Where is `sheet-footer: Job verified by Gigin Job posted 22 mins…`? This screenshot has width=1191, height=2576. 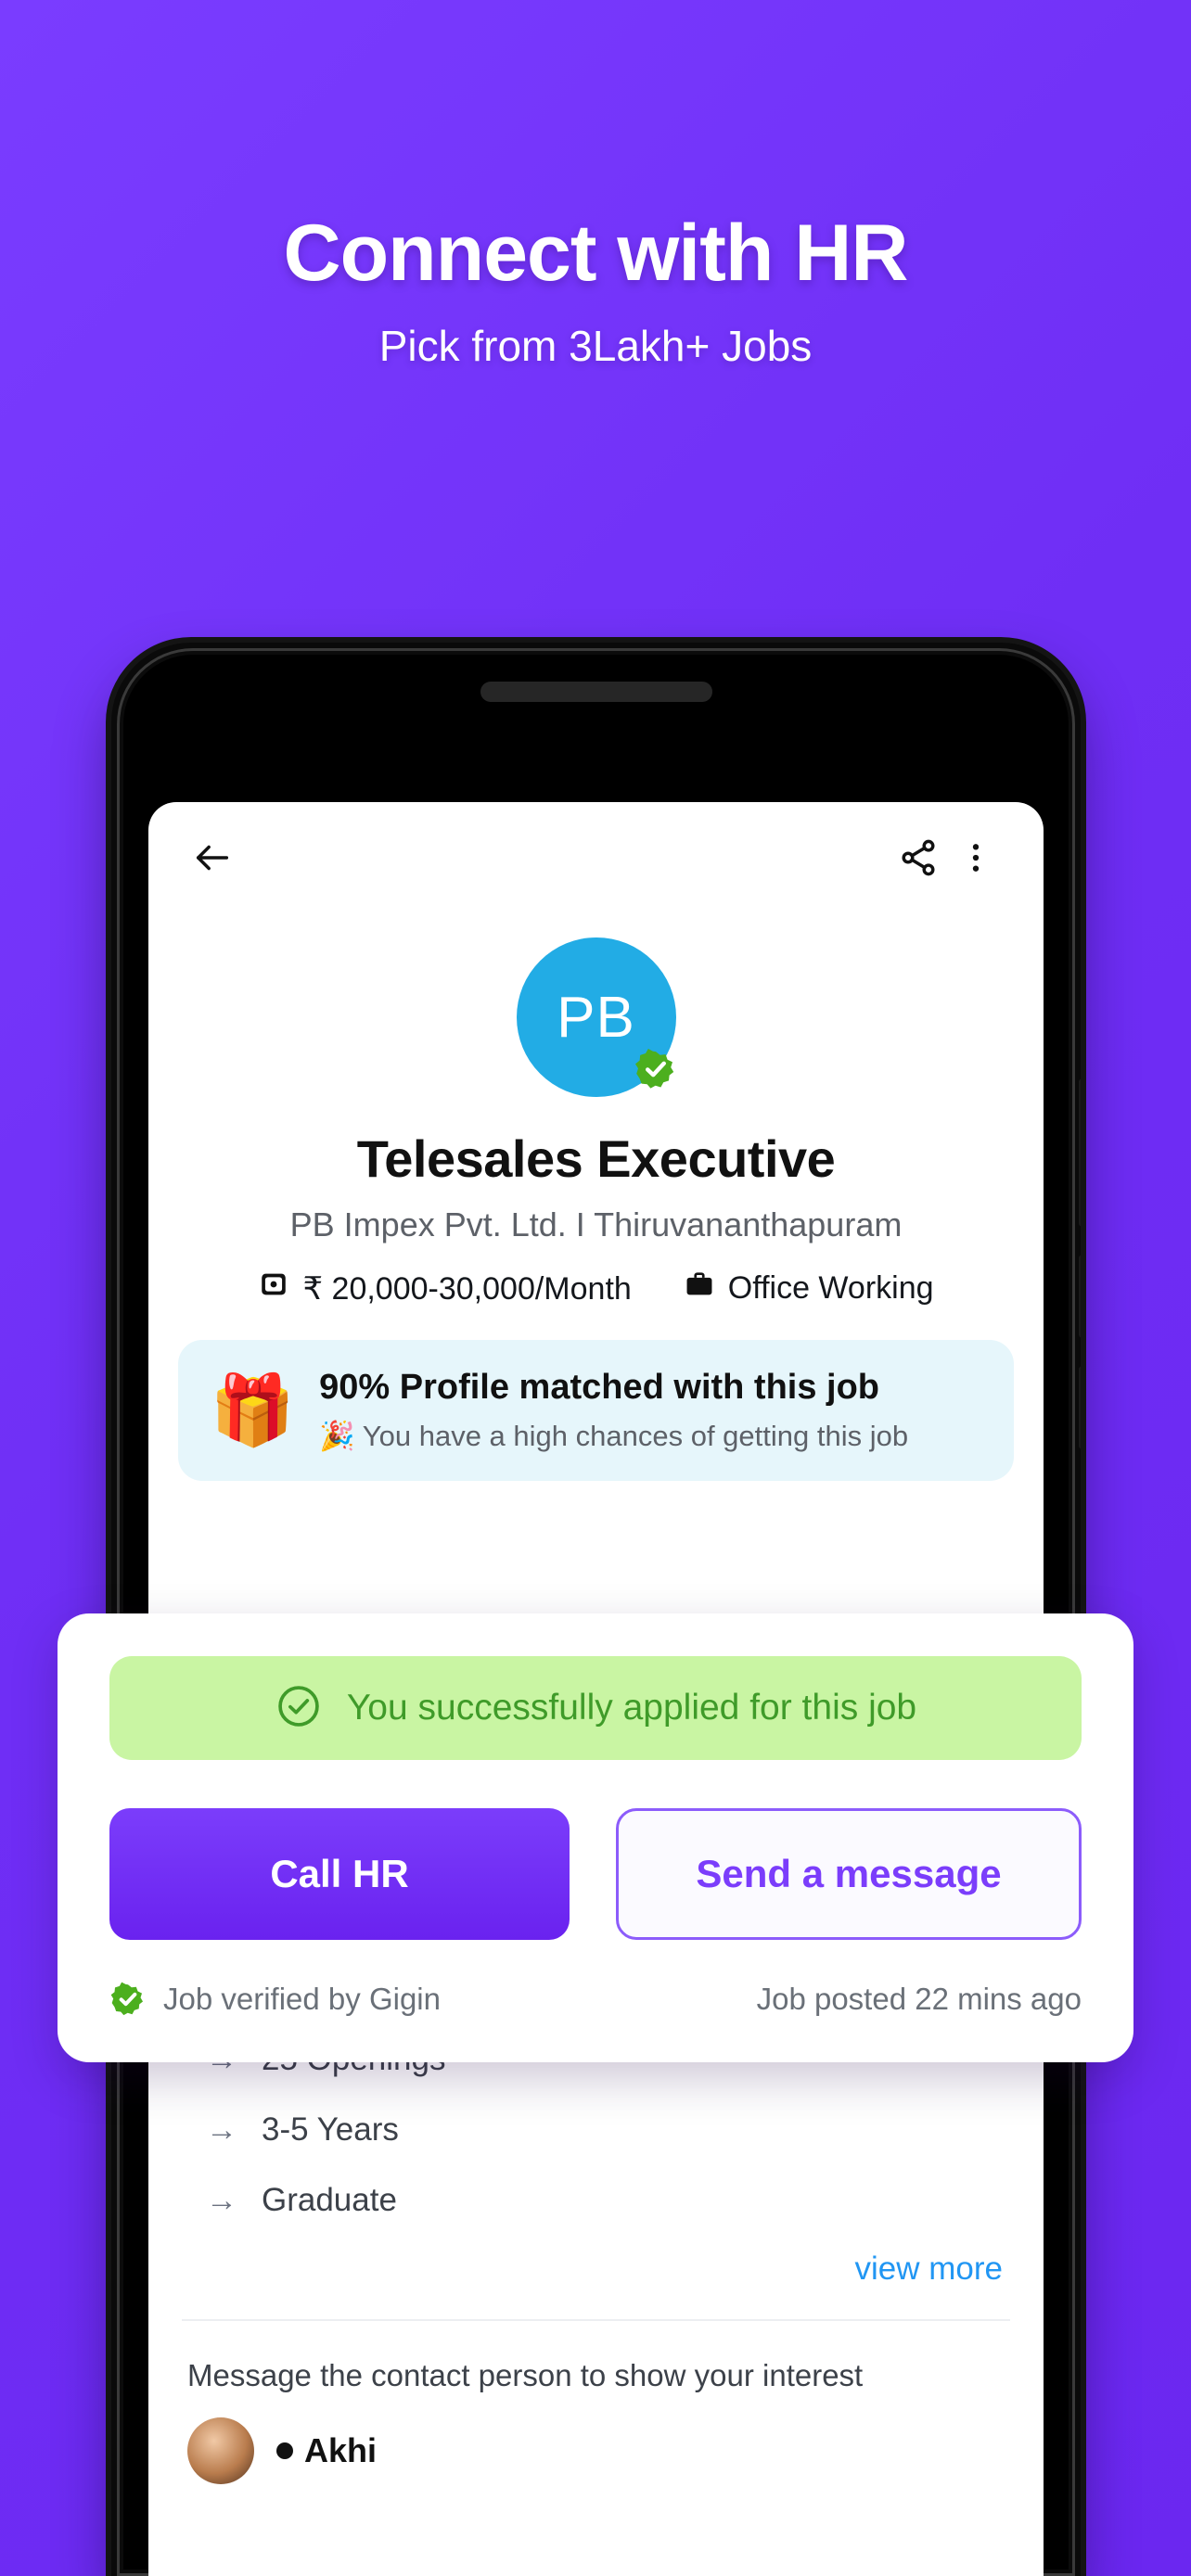 sheet-footer: Job verified by Gigin Job posted 22 mins… is located at coordinates (595, 1999).